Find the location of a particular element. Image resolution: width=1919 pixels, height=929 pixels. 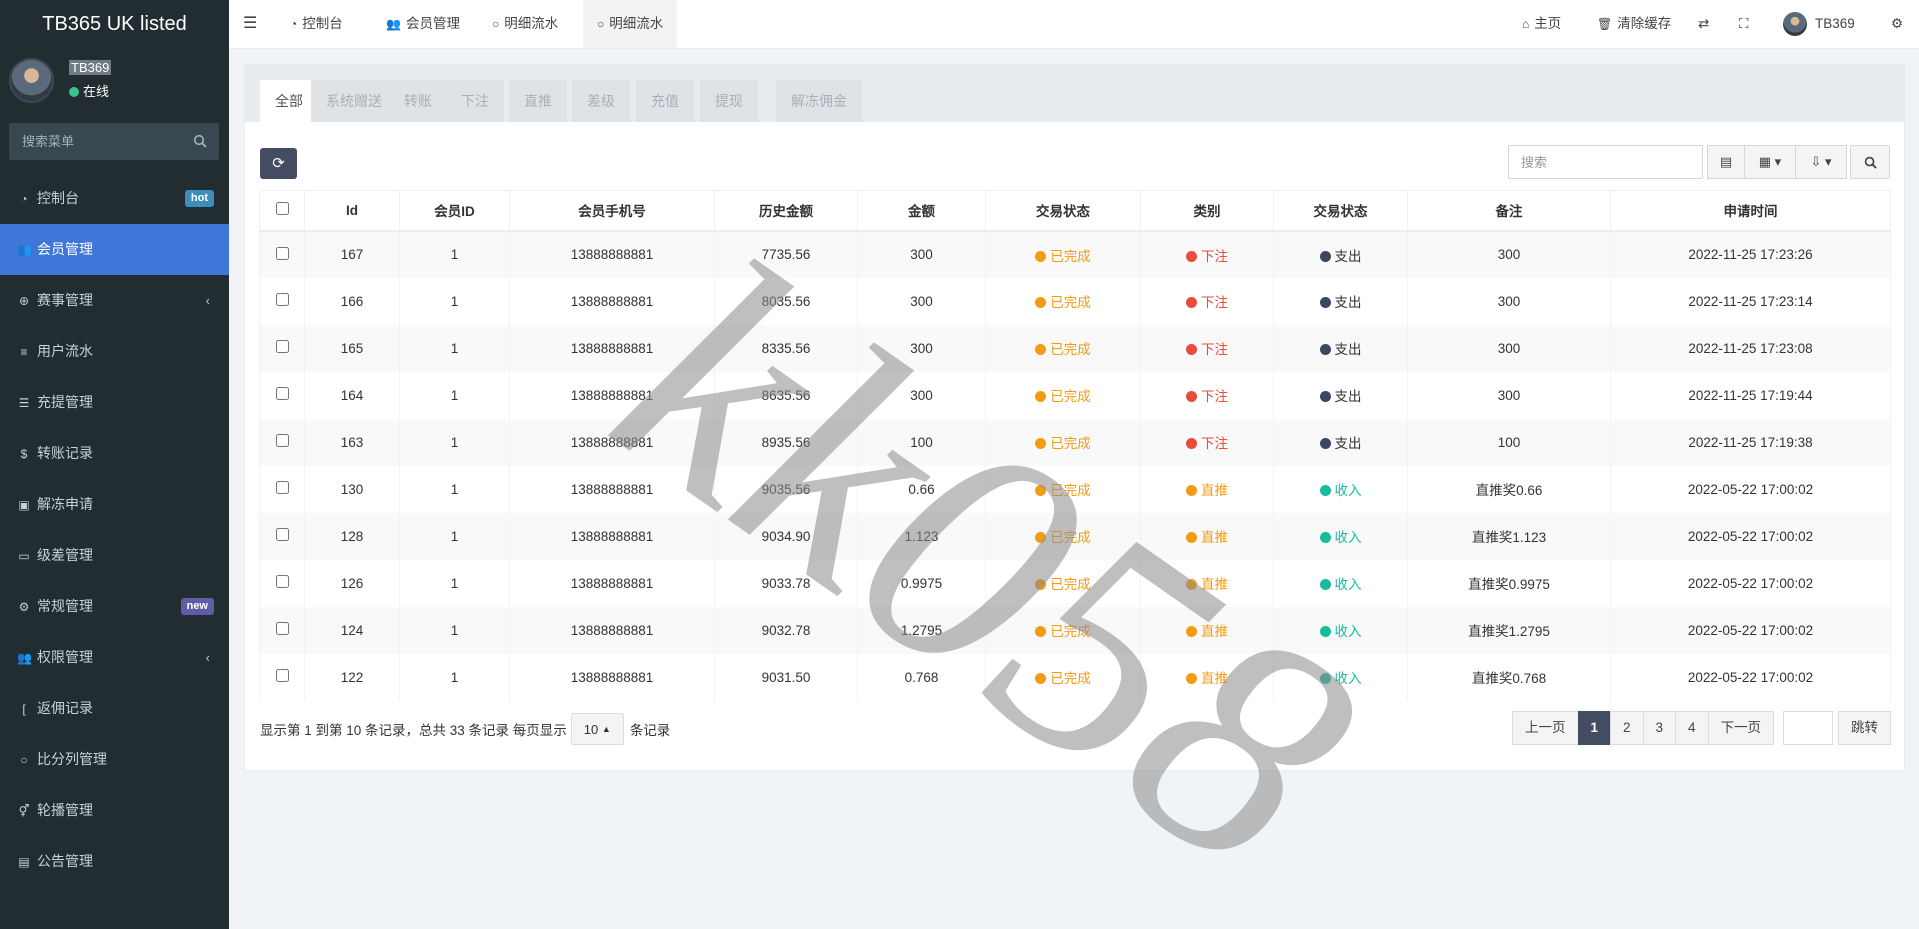

sidebar-item: [返佣记录 is located at coordinates (114, 708).